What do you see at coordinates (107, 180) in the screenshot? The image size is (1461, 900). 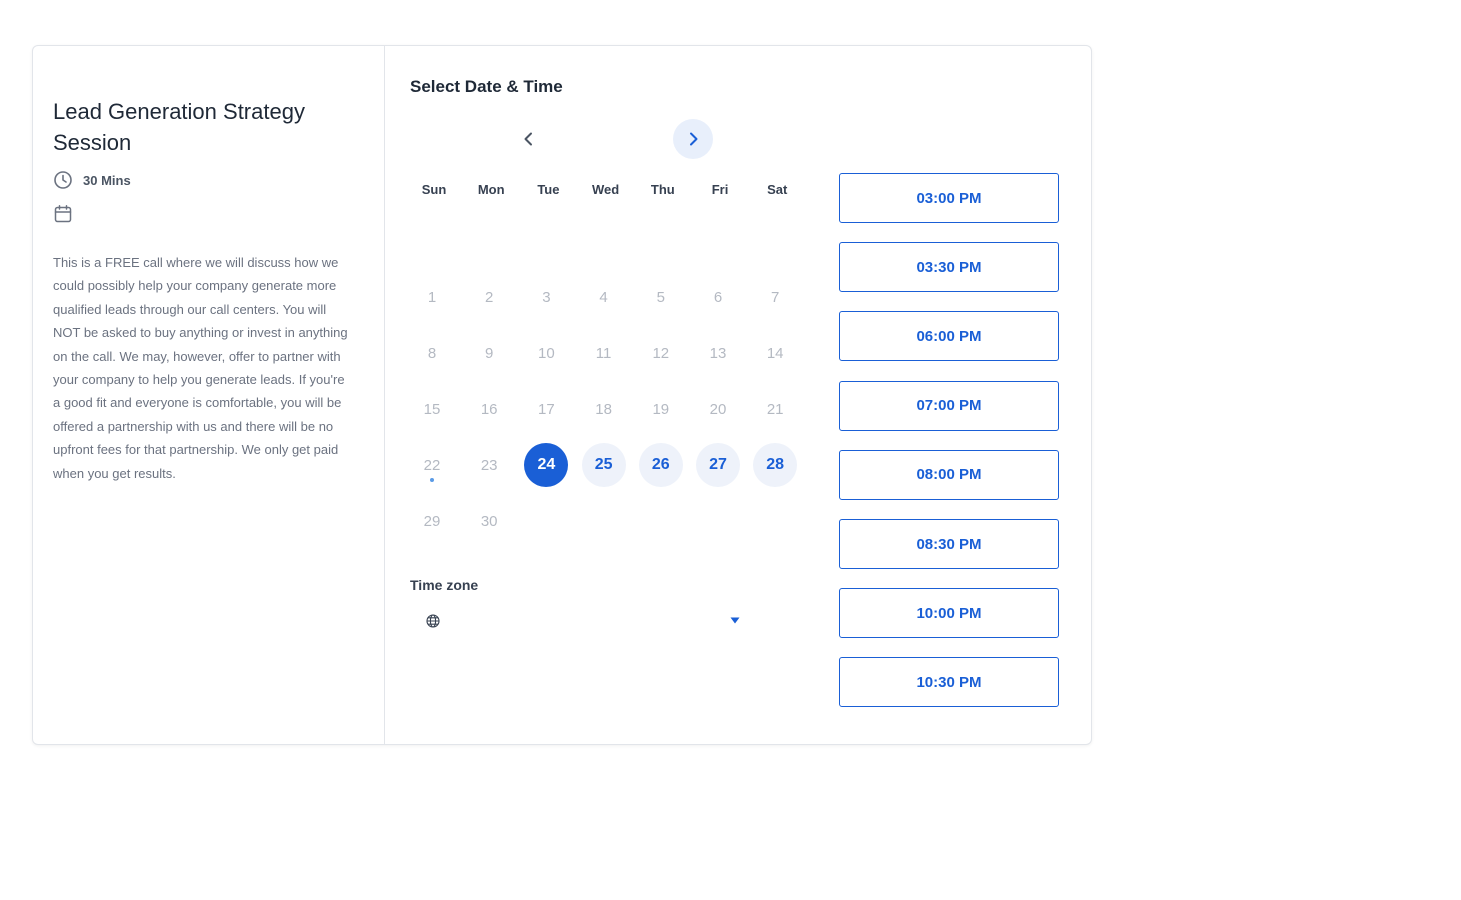 I see `duration-text: 30 Mins` at bounding box center [107, 180].